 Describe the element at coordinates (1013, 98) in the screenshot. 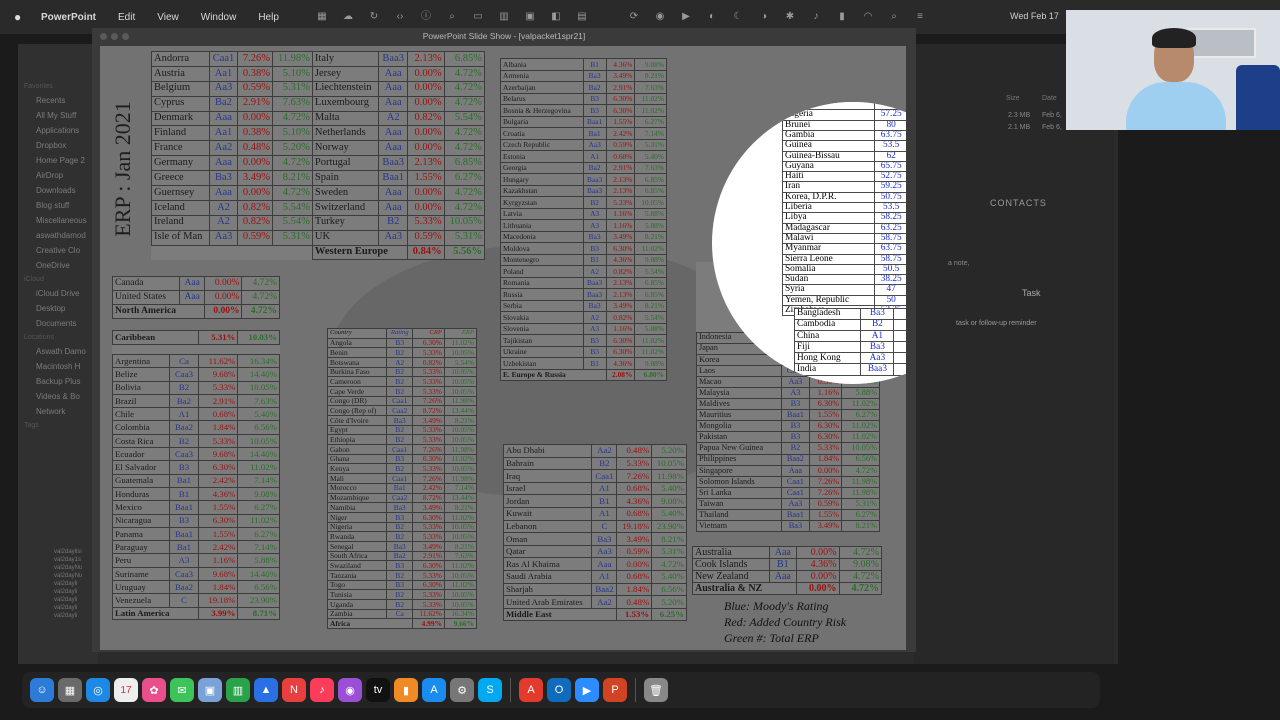

I see `size-column-header: Size` at that location.